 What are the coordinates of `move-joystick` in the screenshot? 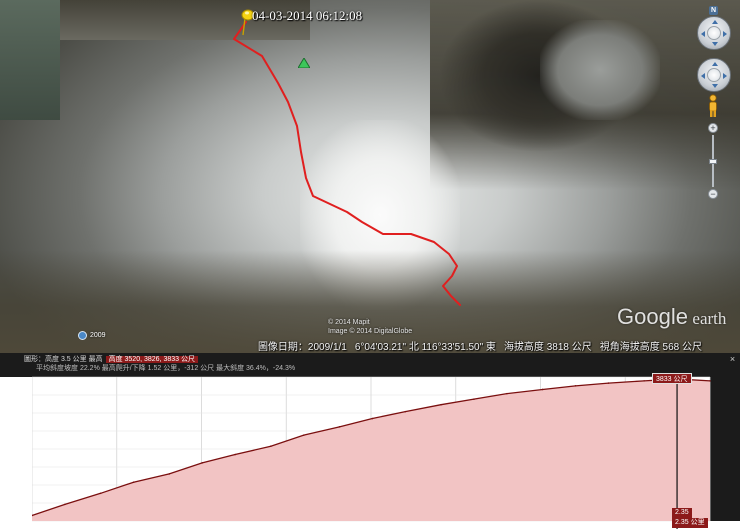 It's located at (714, 75).